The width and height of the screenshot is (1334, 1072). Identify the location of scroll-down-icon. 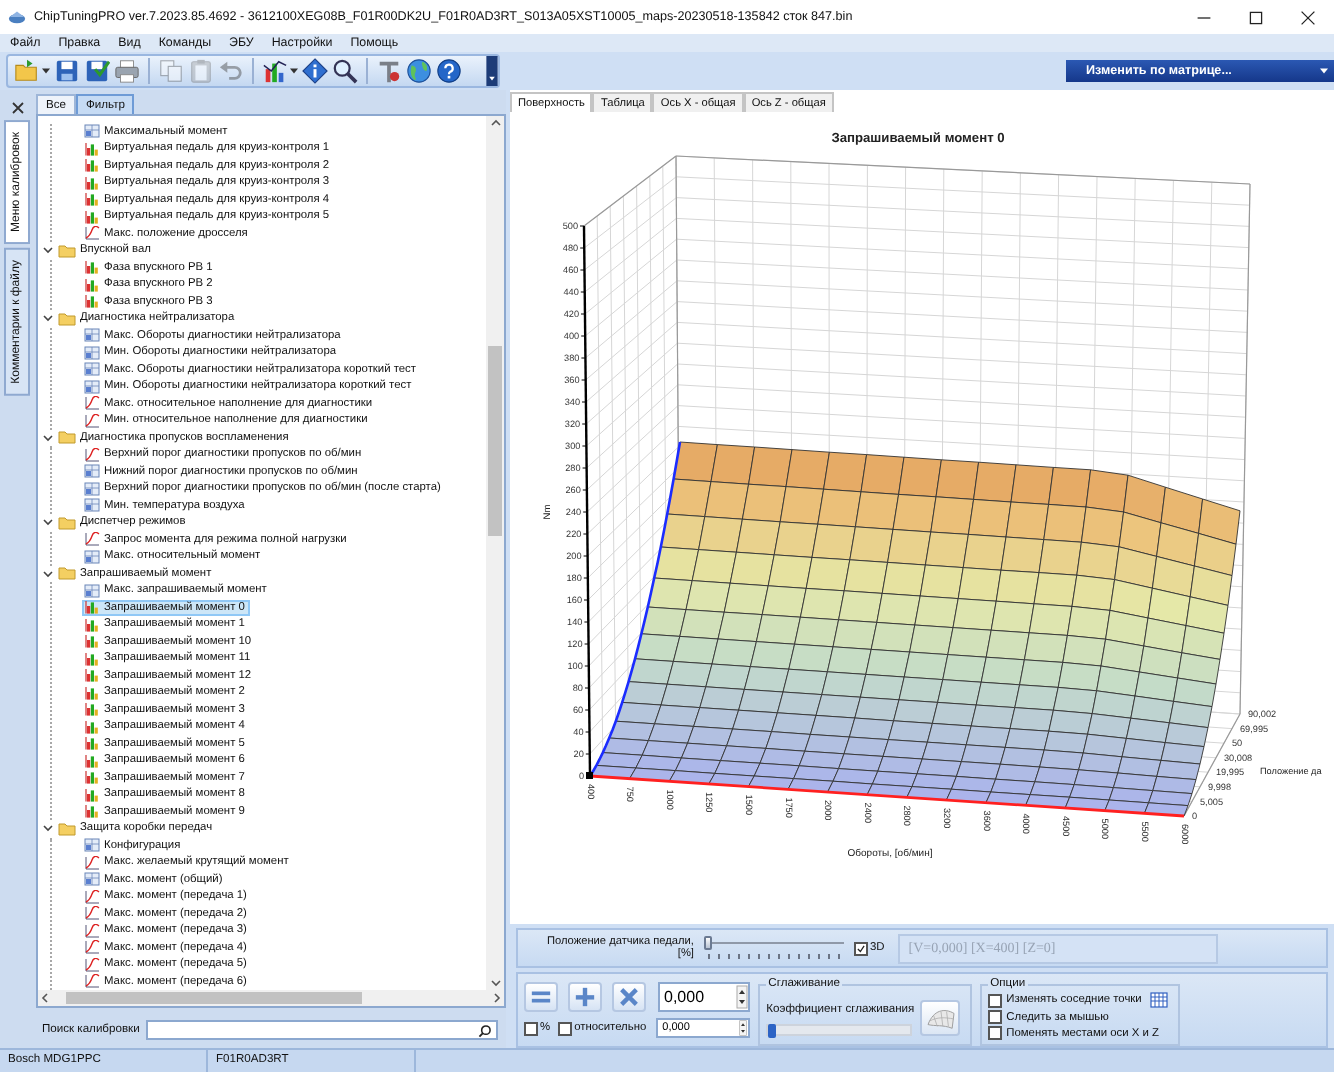
(495, 983).